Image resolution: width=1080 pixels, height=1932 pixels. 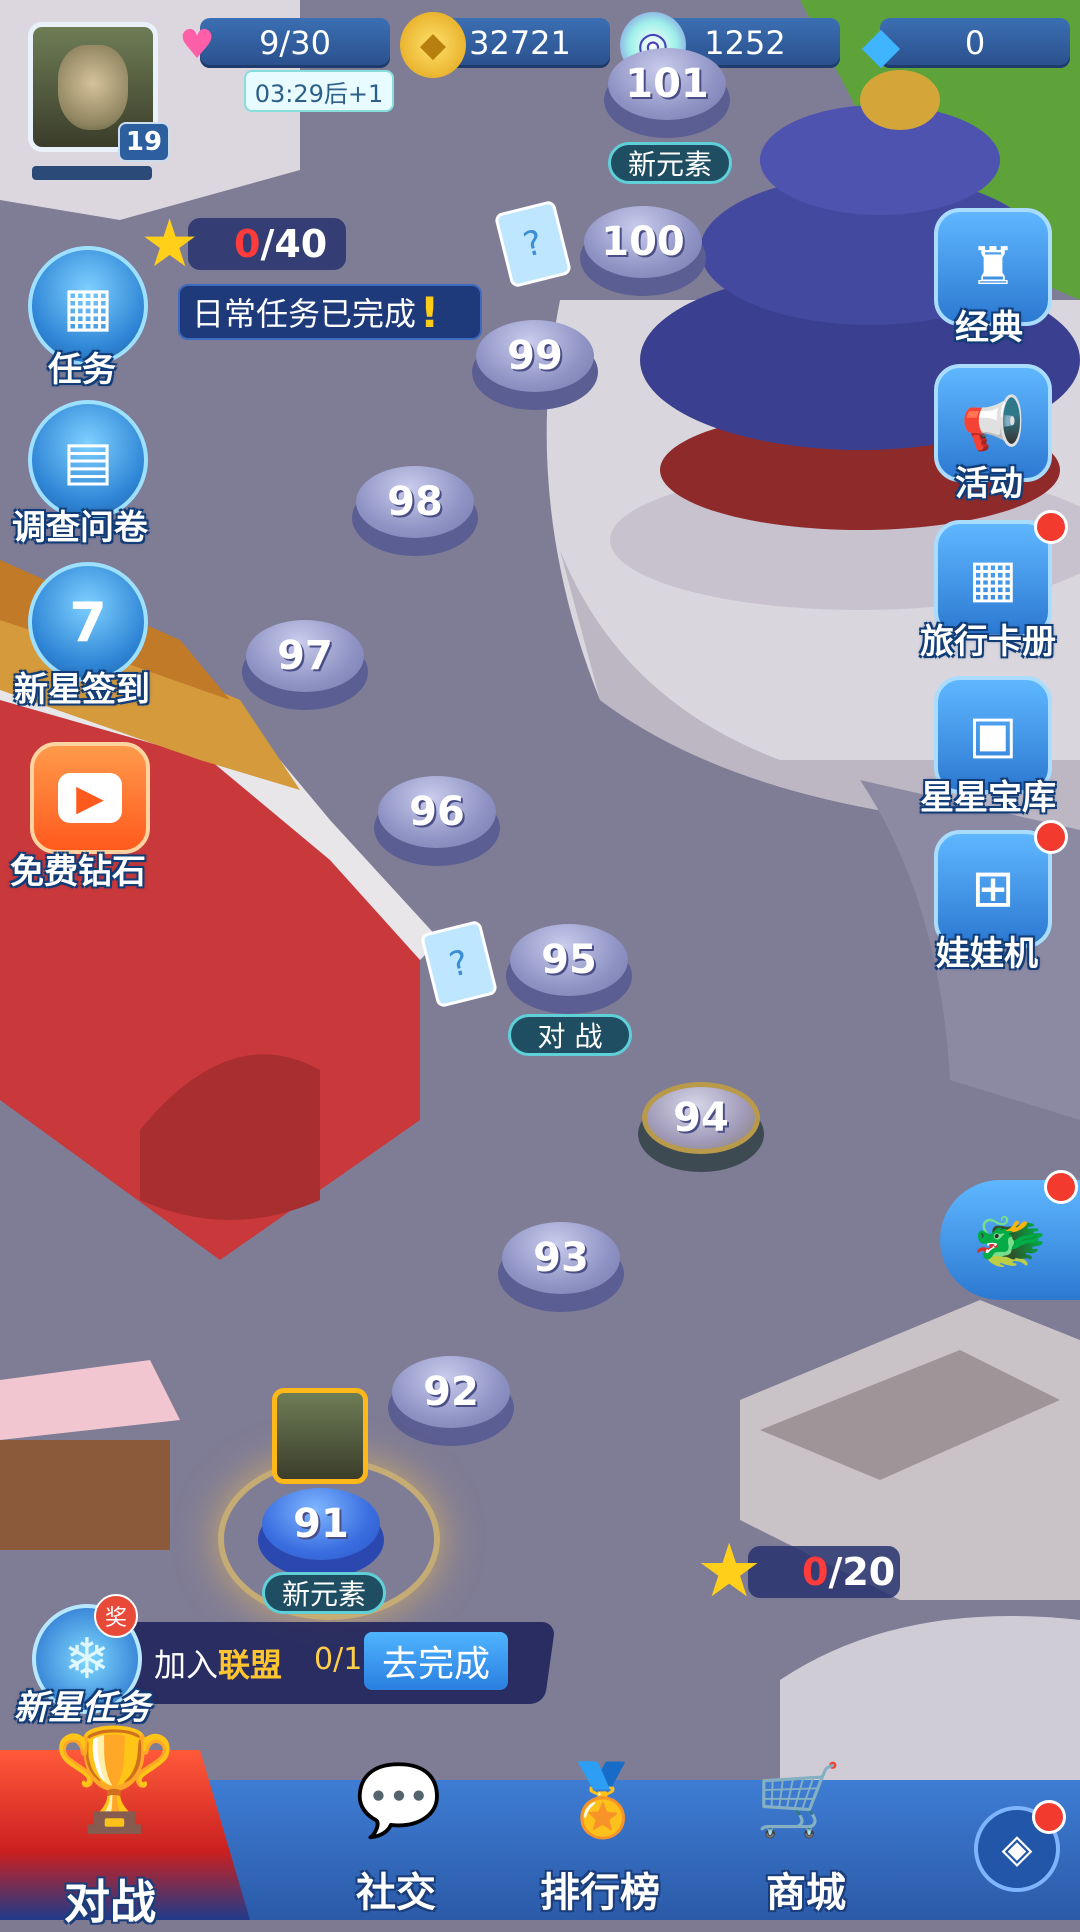 What do you see at coordinates (396, 1889) in the screenshot?
I see `tab-social: 社交` at bounding box center [396, 1889].